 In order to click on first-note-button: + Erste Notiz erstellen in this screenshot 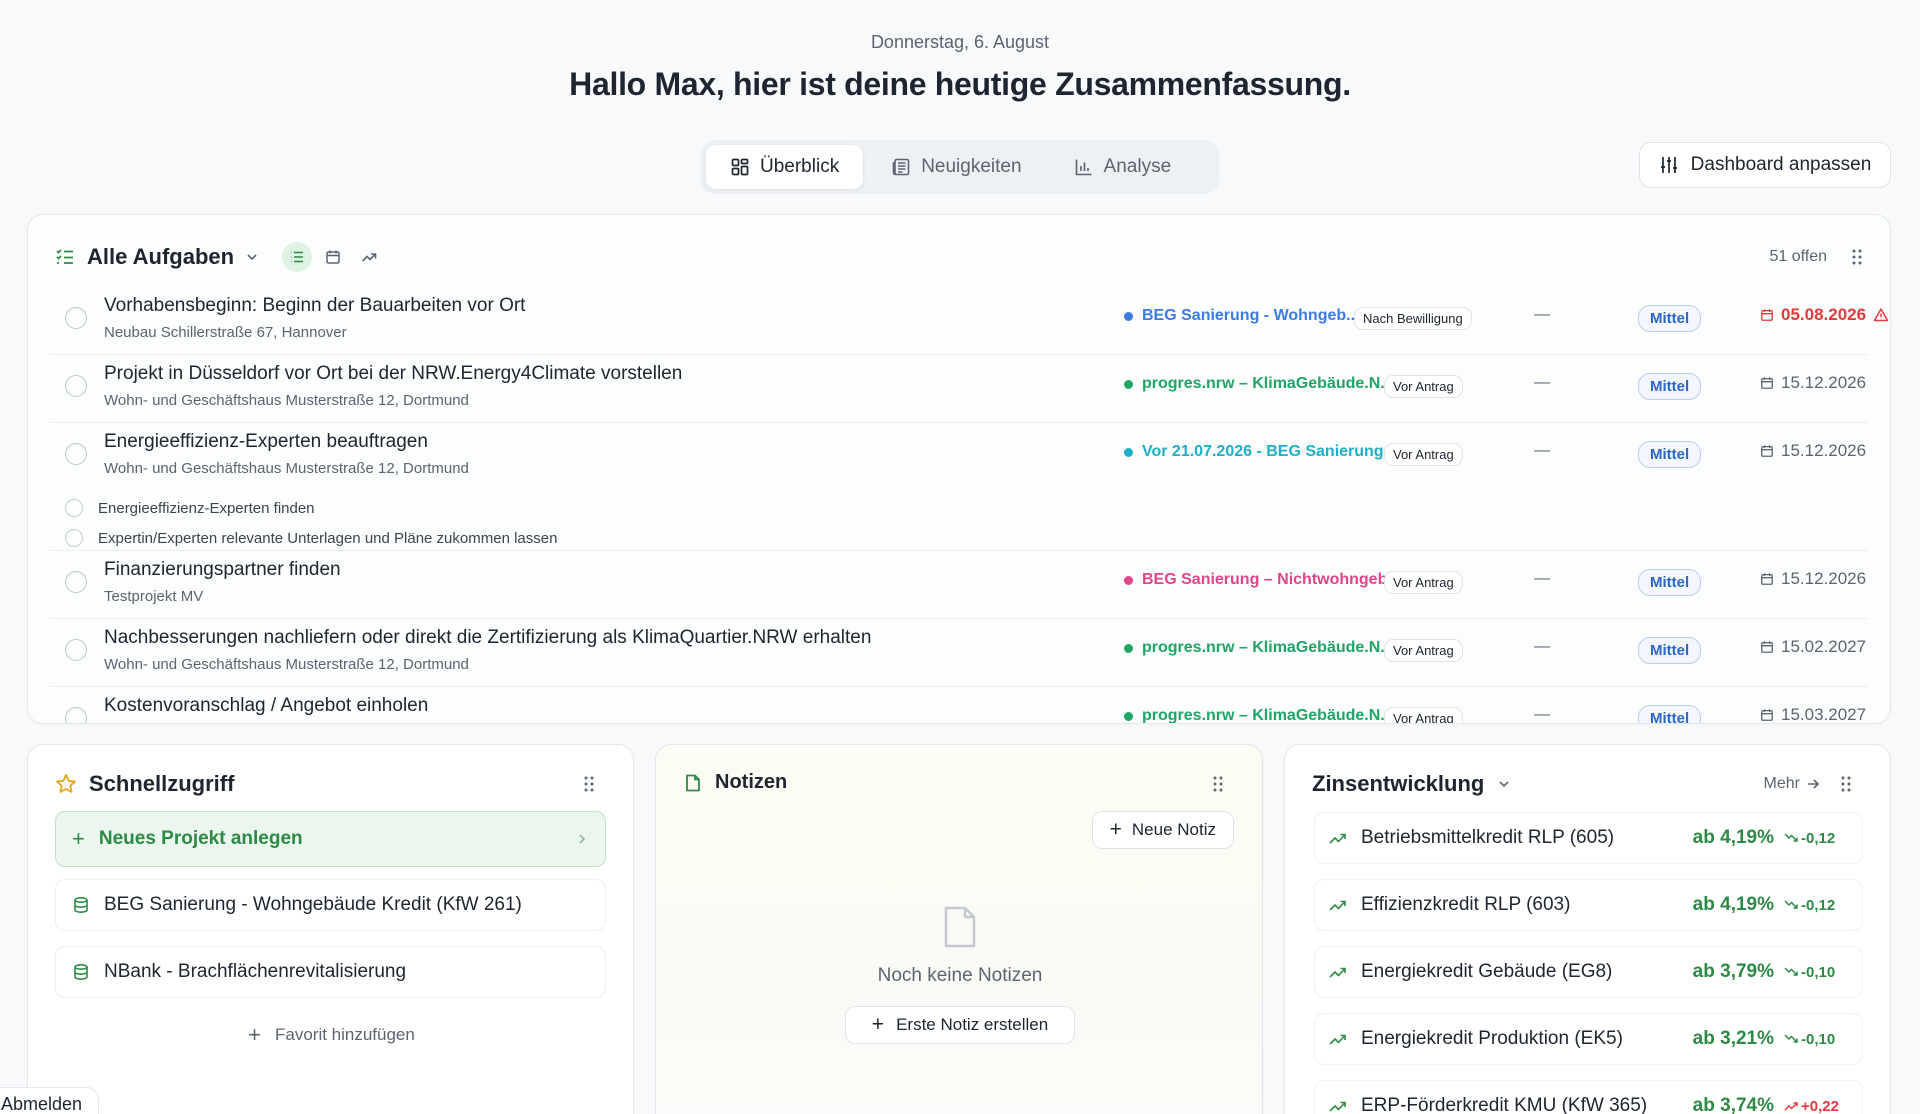, I will do `click(960, 1025)`.